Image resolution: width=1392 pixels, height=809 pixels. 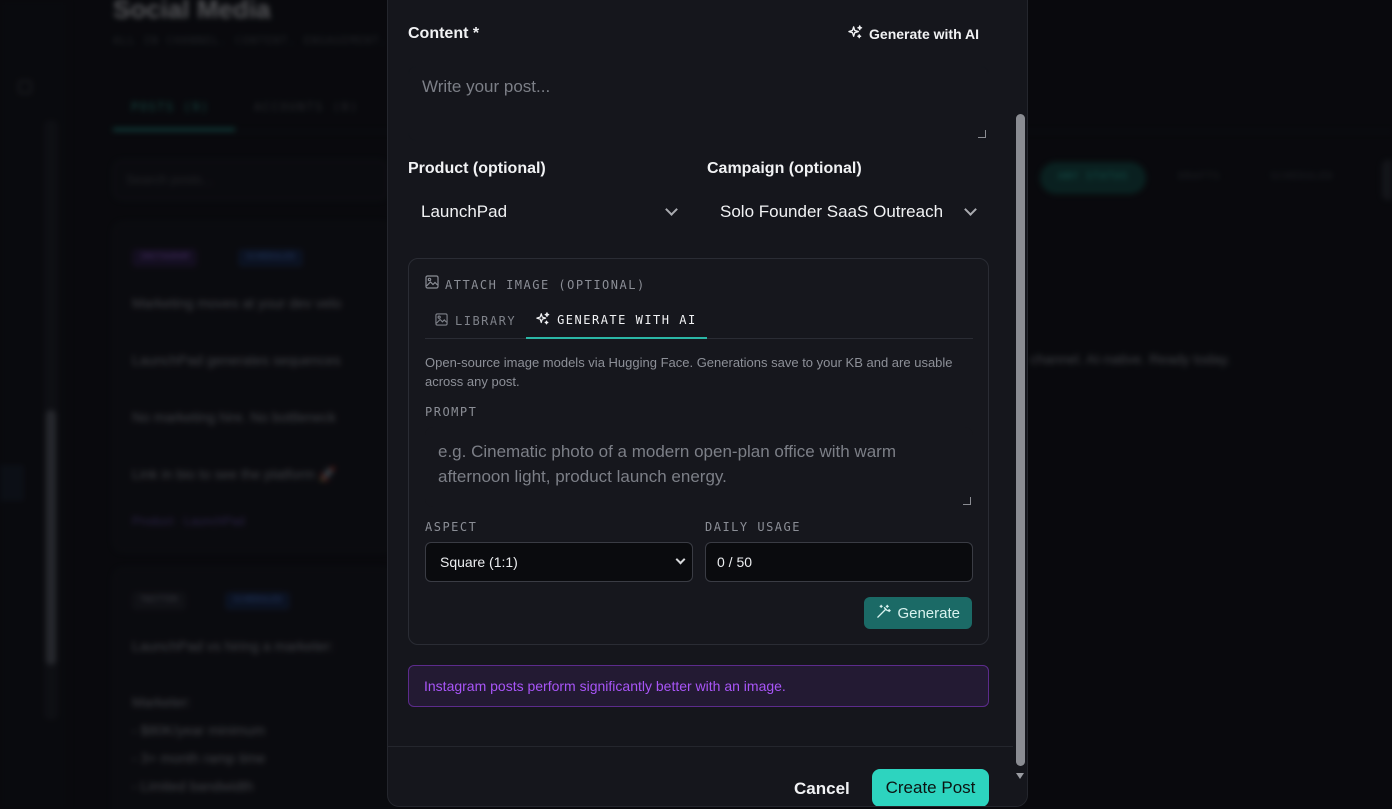 What do you see at coordinates (464, 211) in the screenshot?
I see `product-value: LaunchPad` at bounding box center [464, 211].